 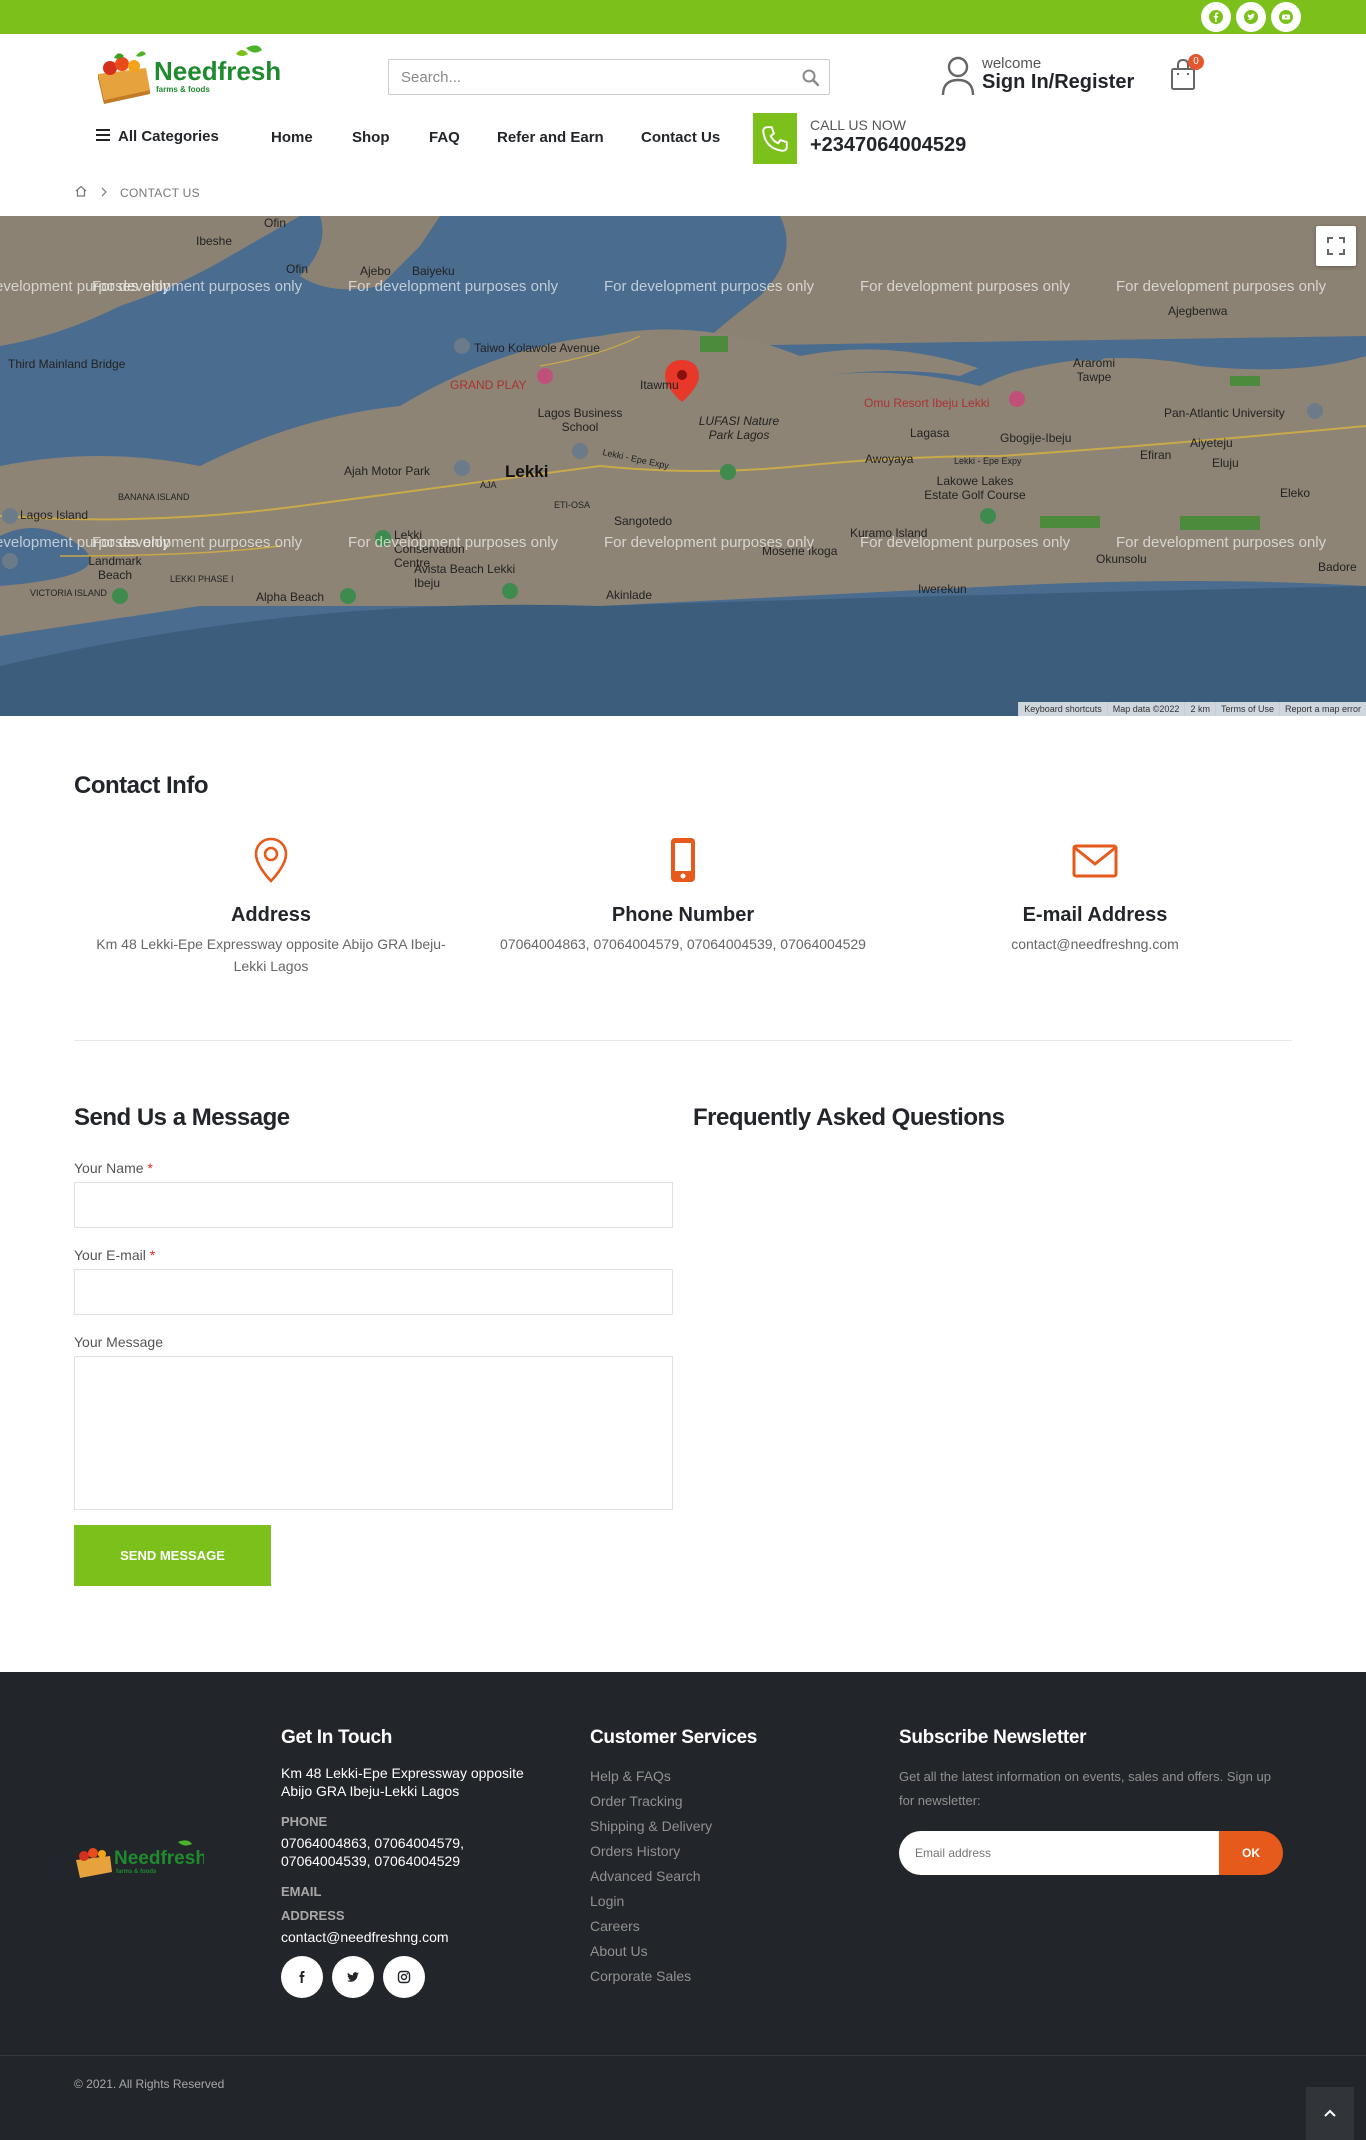 What do you see at coordinates (182, 1117) in the screenshot?
I see `send-message-heading: Send Us a Message` at bounding box center [182, 1117].